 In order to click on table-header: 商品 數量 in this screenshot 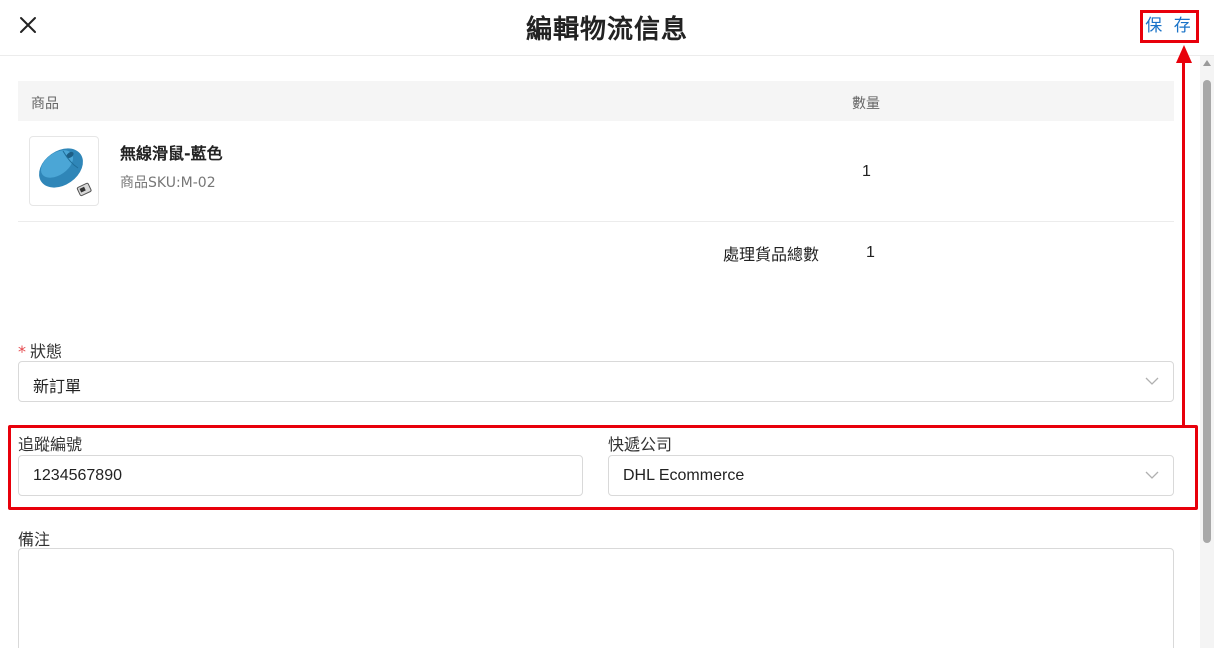, I will do `click(596, 101)`.